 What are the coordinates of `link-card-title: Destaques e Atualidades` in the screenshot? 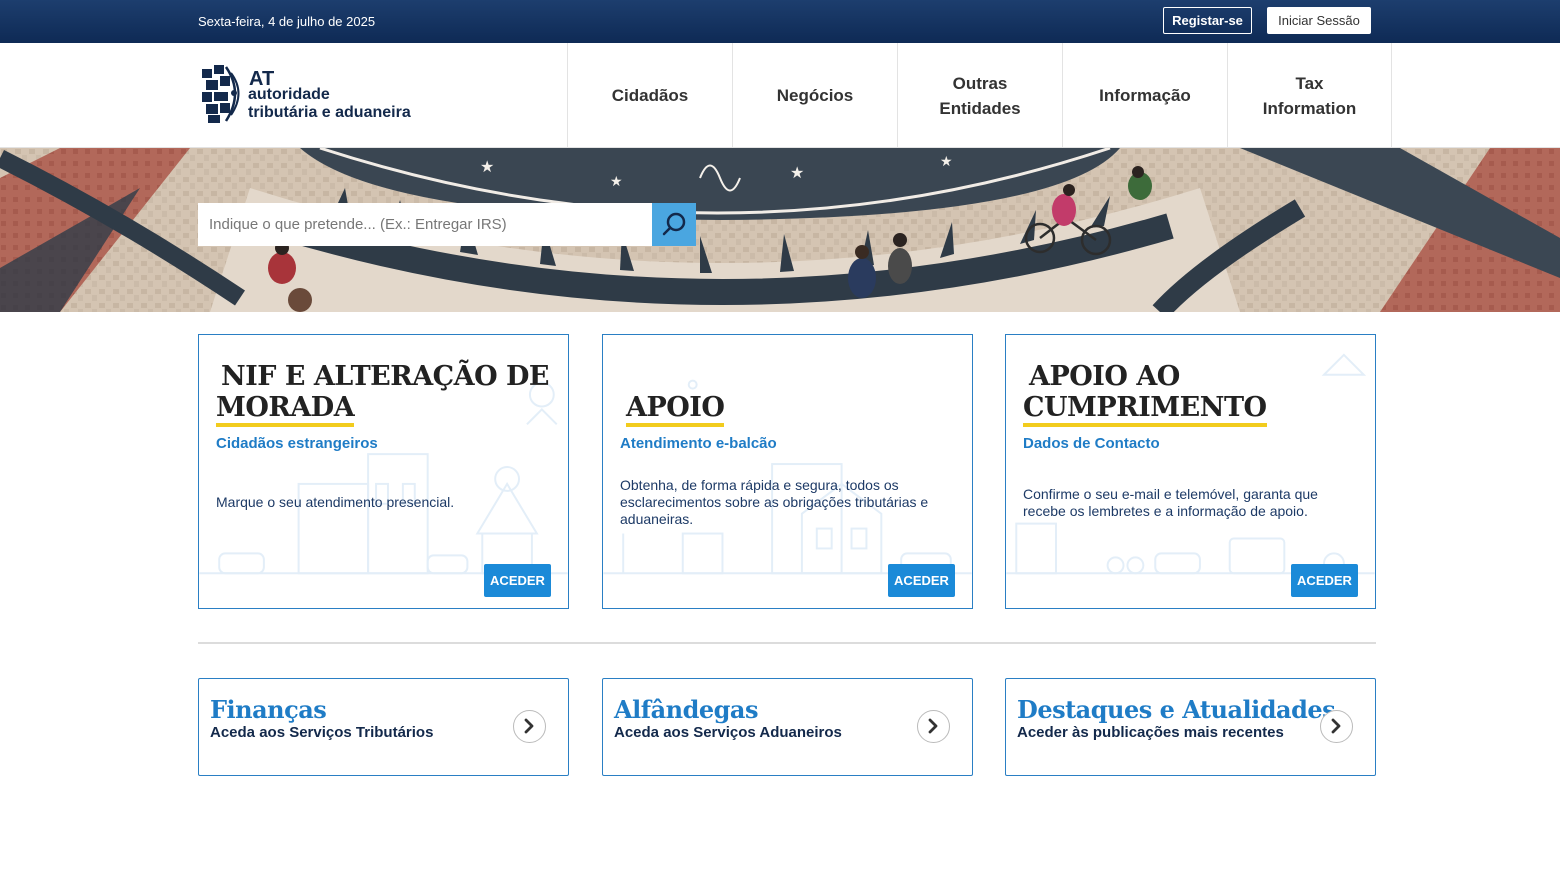 It's located at (1176, 709).